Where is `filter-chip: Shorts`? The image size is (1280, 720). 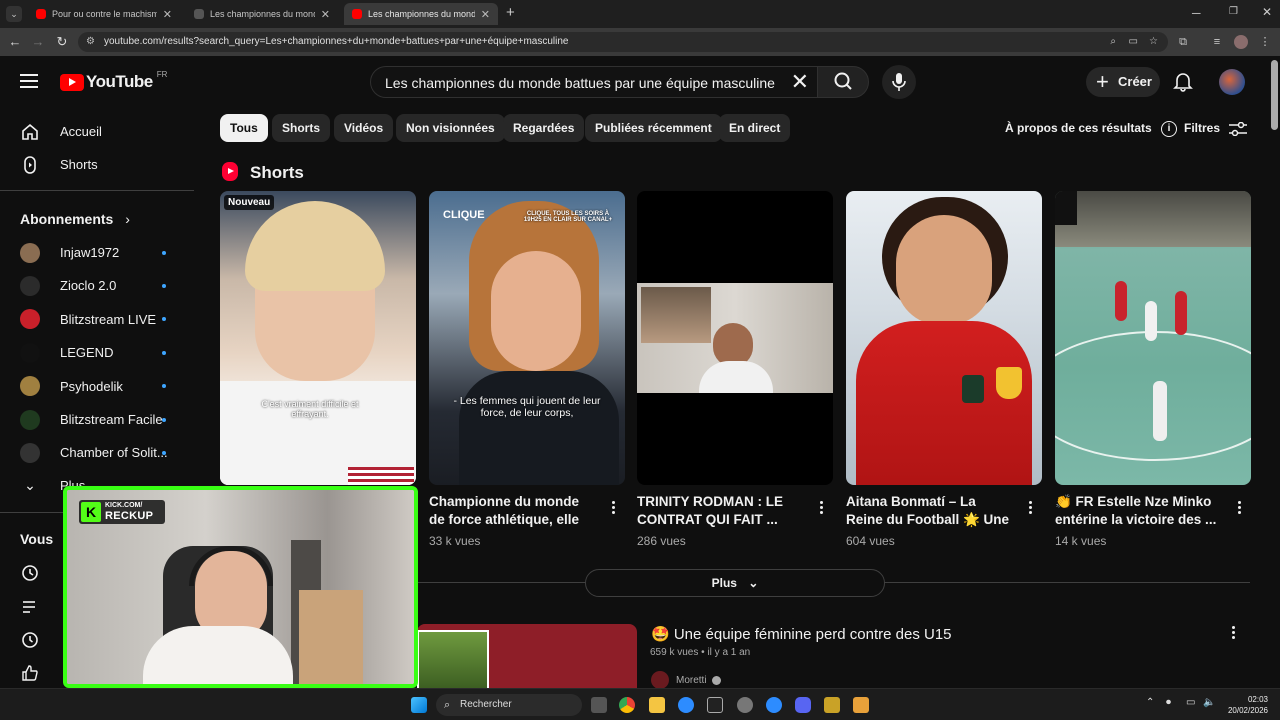
filter-chip: Shorts is located at coordinates (301, 128).